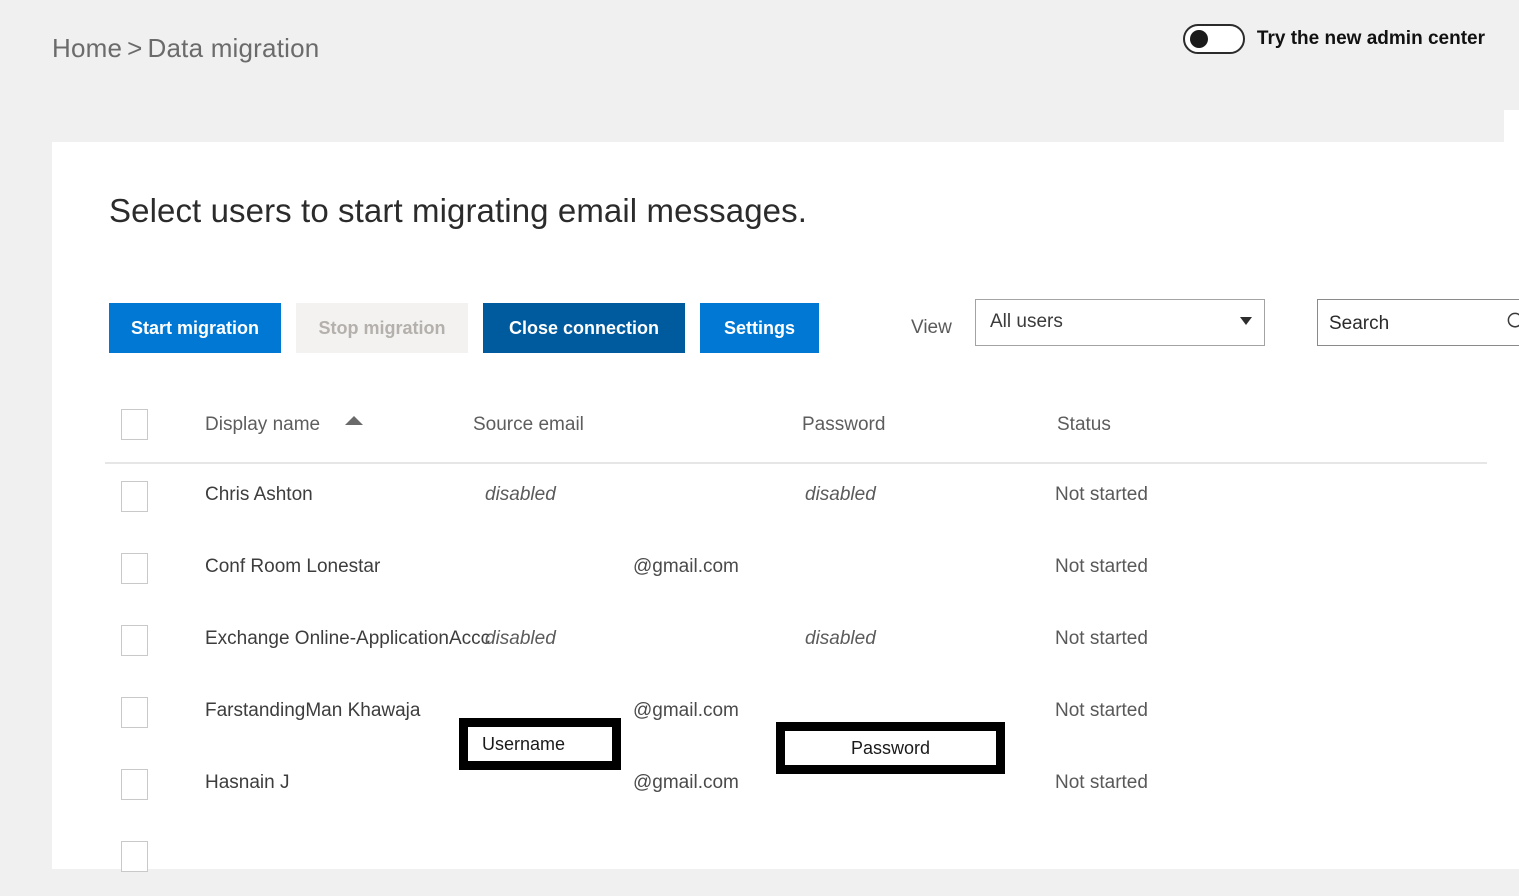 The height and width of the screenshot is (896, 1519). I want to click on username-annotation-box: Username, so click(540, 744).